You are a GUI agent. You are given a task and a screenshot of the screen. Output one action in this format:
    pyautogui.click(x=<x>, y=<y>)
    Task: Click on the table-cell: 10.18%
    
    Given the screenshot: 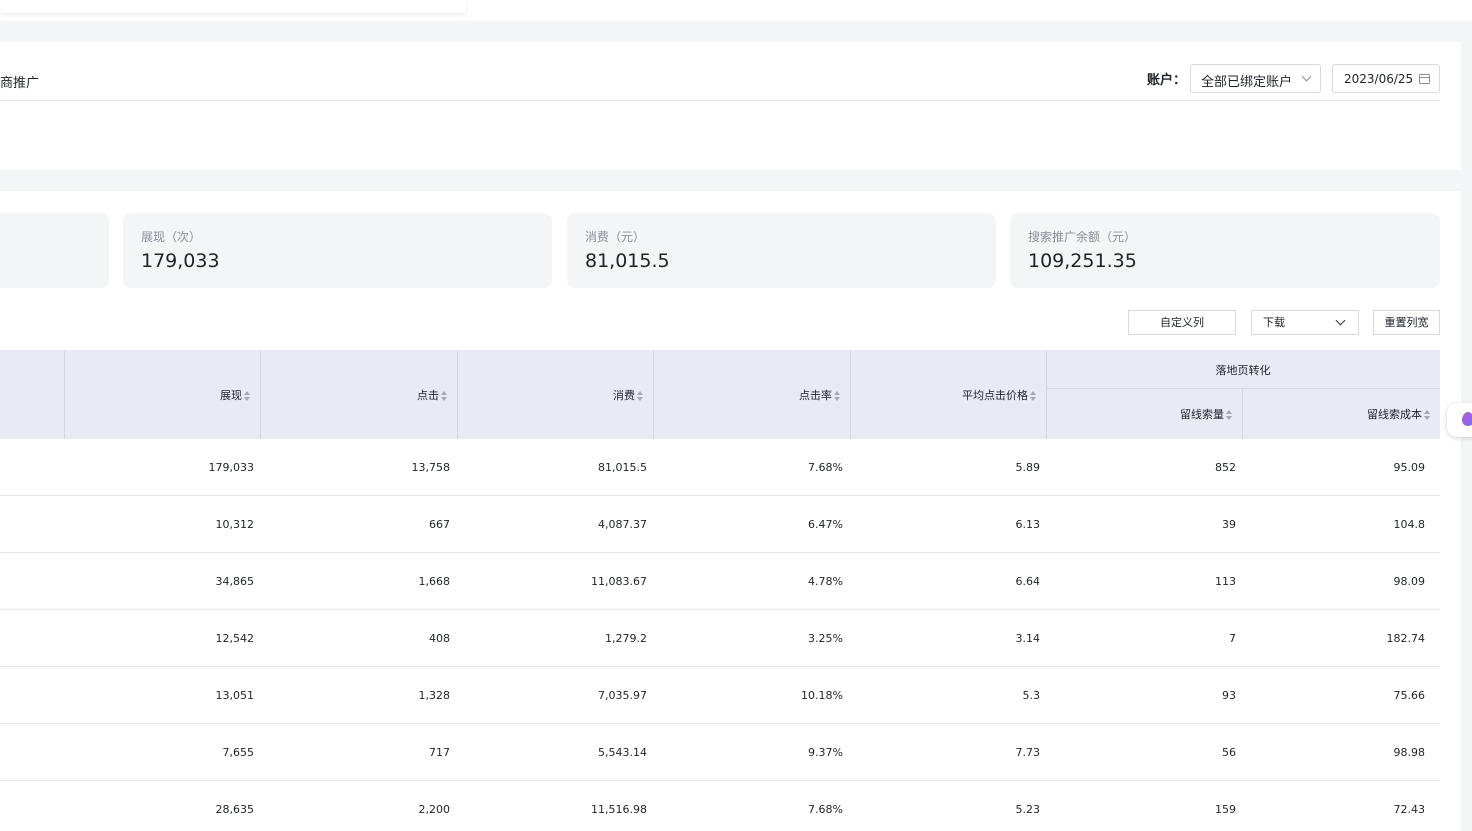 What is the action you would take?
    pyautogui.click(x=822, y=695)
    